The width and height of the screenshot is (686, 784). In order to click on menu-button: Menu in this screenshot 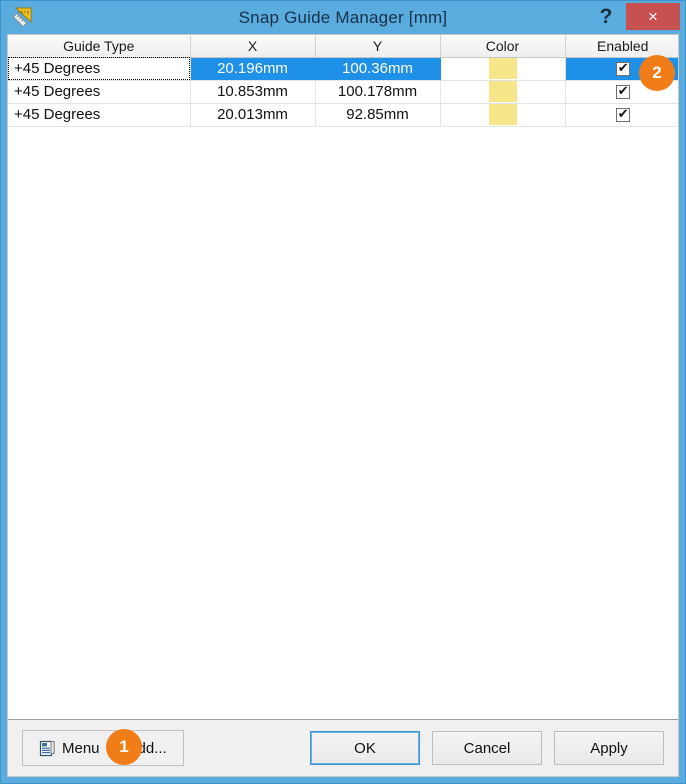, I will do `click(69, 748)`.